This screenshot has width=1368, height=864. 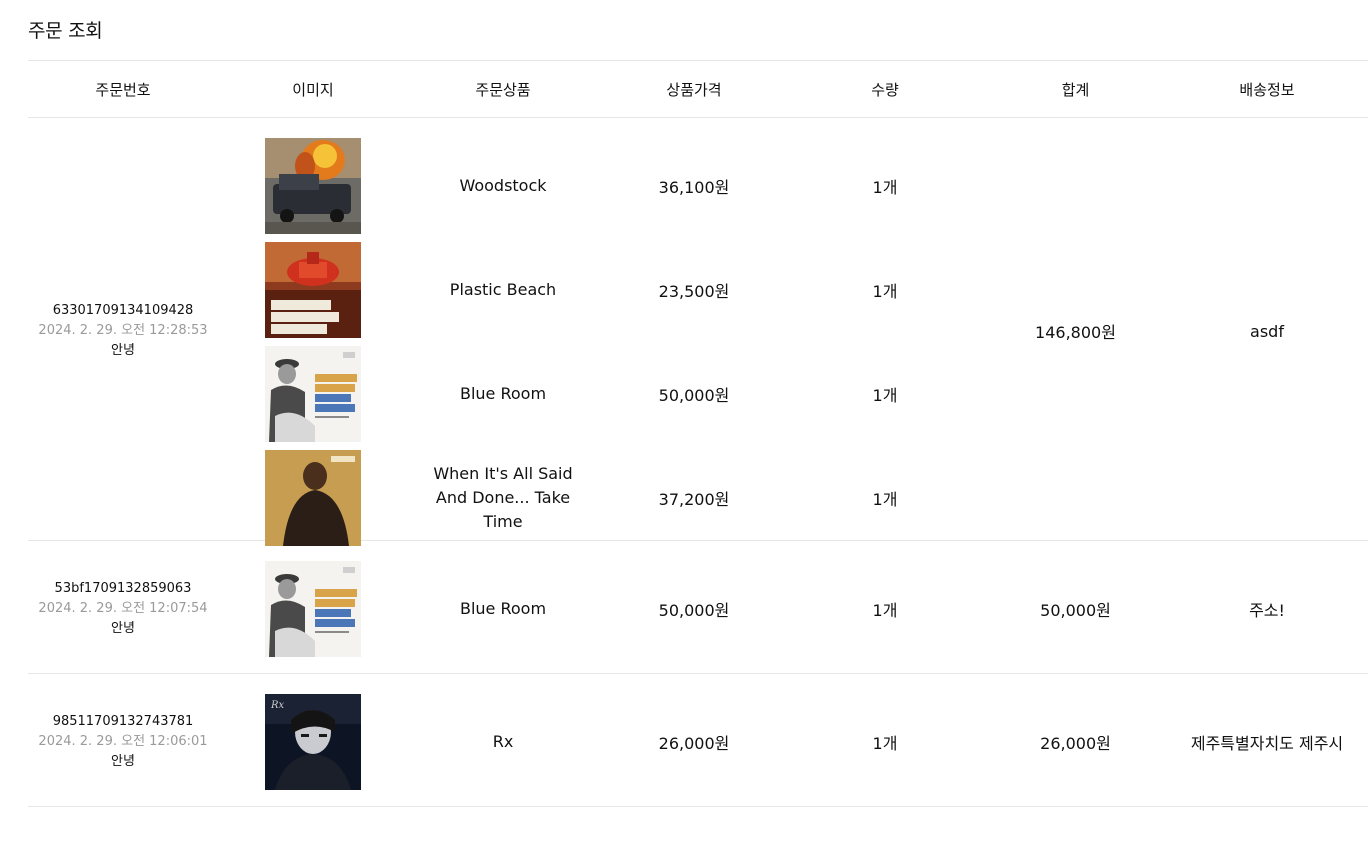 I want to click on order-shipping: asdf, so click(x=1267, y=331).